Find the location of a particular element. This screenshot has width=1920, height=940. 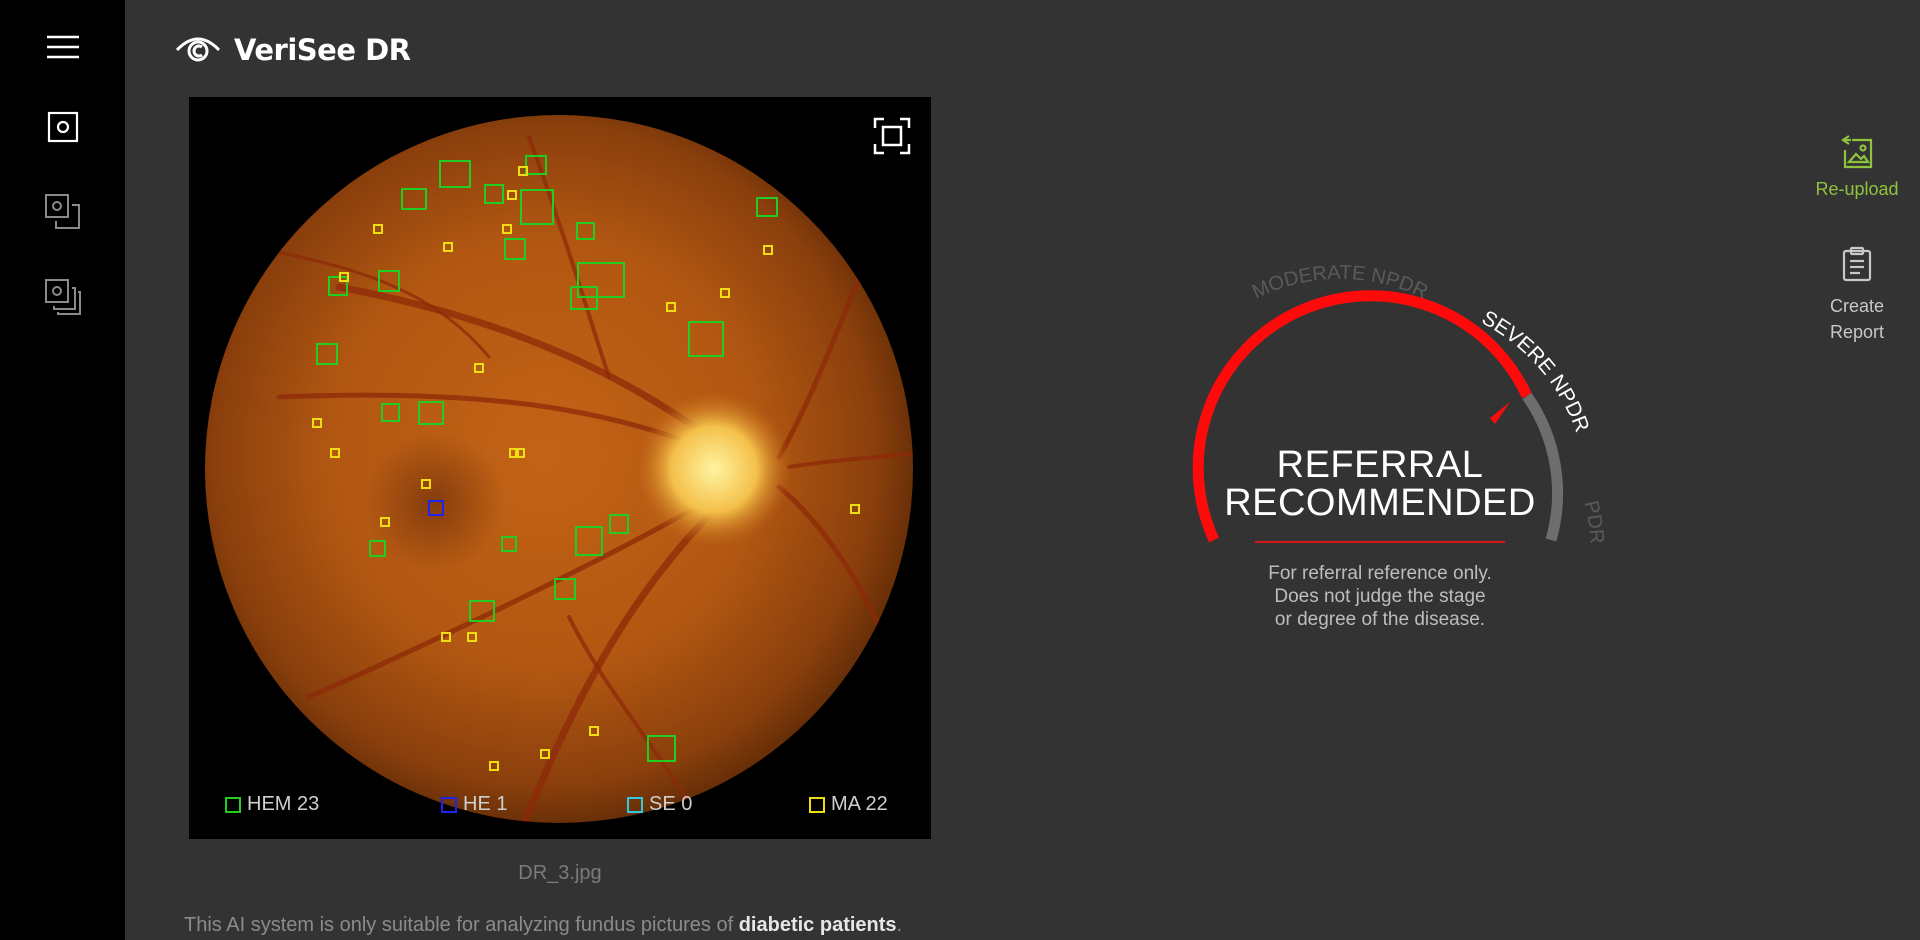

reupload-button: Re-upload is located at coordinates (1857, 167).